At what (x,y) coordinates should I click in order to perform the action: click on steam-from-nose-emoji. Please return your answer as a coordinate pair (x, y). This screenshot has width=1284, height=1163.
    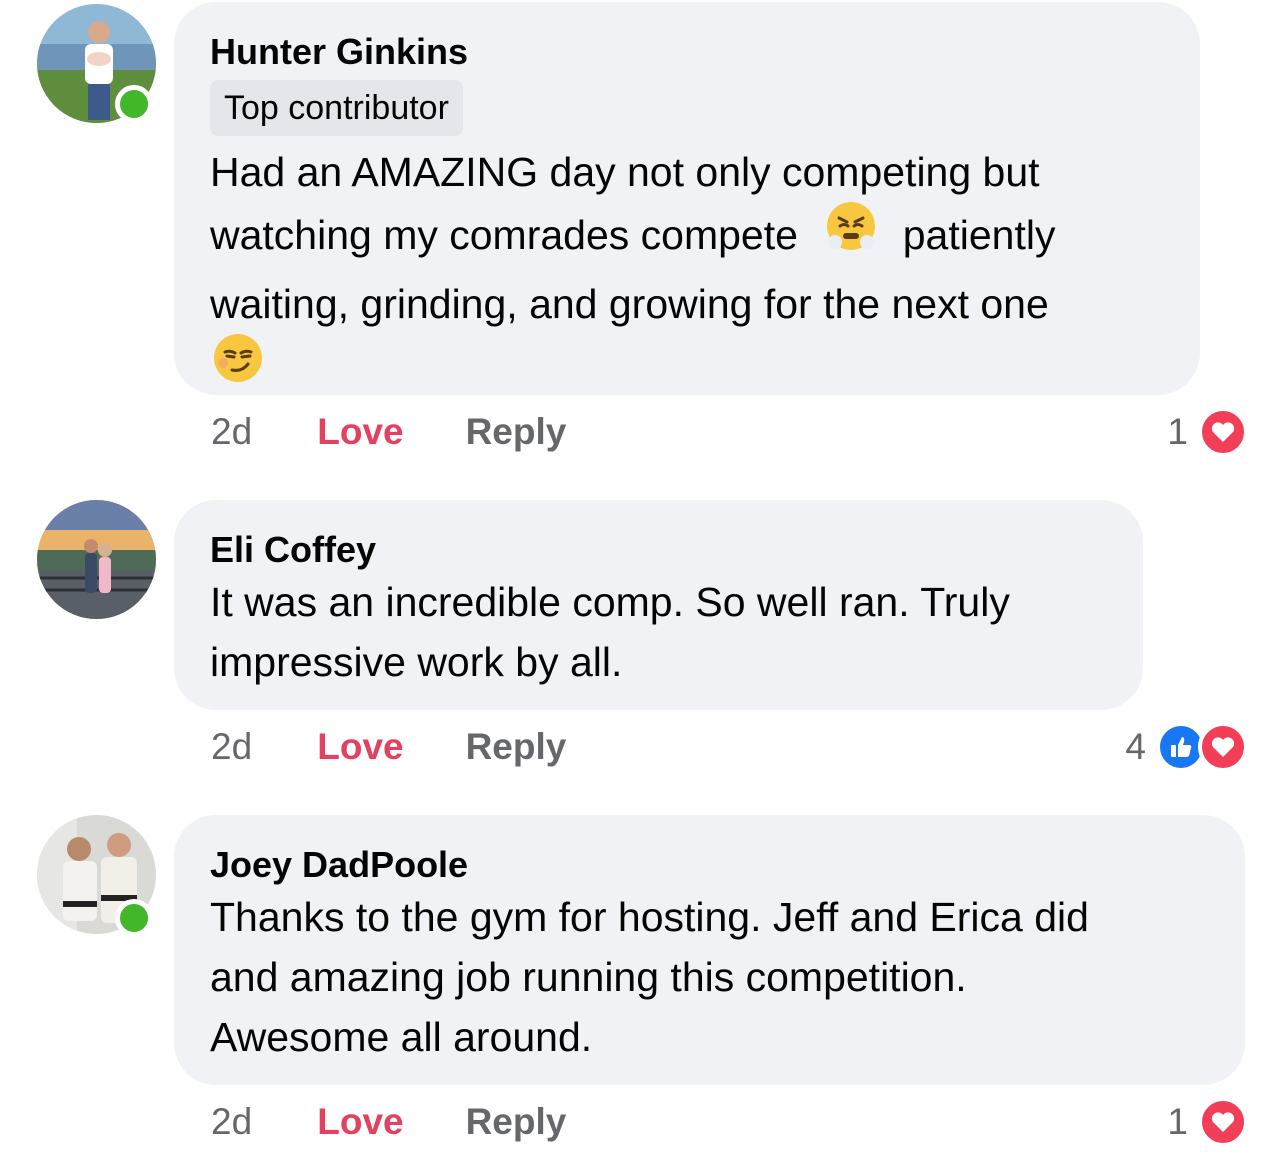
    Looking at the image, I should click on (851, 234).